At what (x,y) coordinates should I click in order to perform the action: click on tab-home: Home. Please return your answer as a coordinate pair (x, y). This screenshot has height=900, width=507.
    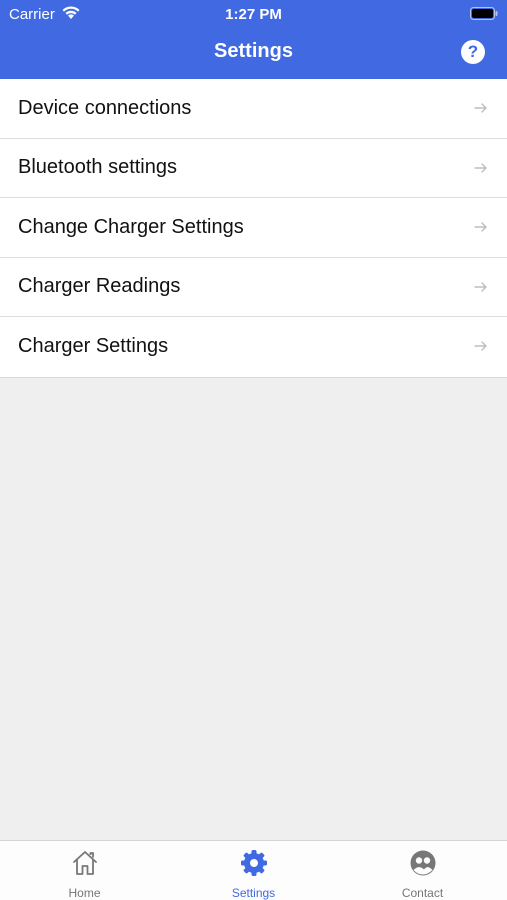
    Looking at the image, I should click on (84, 870).